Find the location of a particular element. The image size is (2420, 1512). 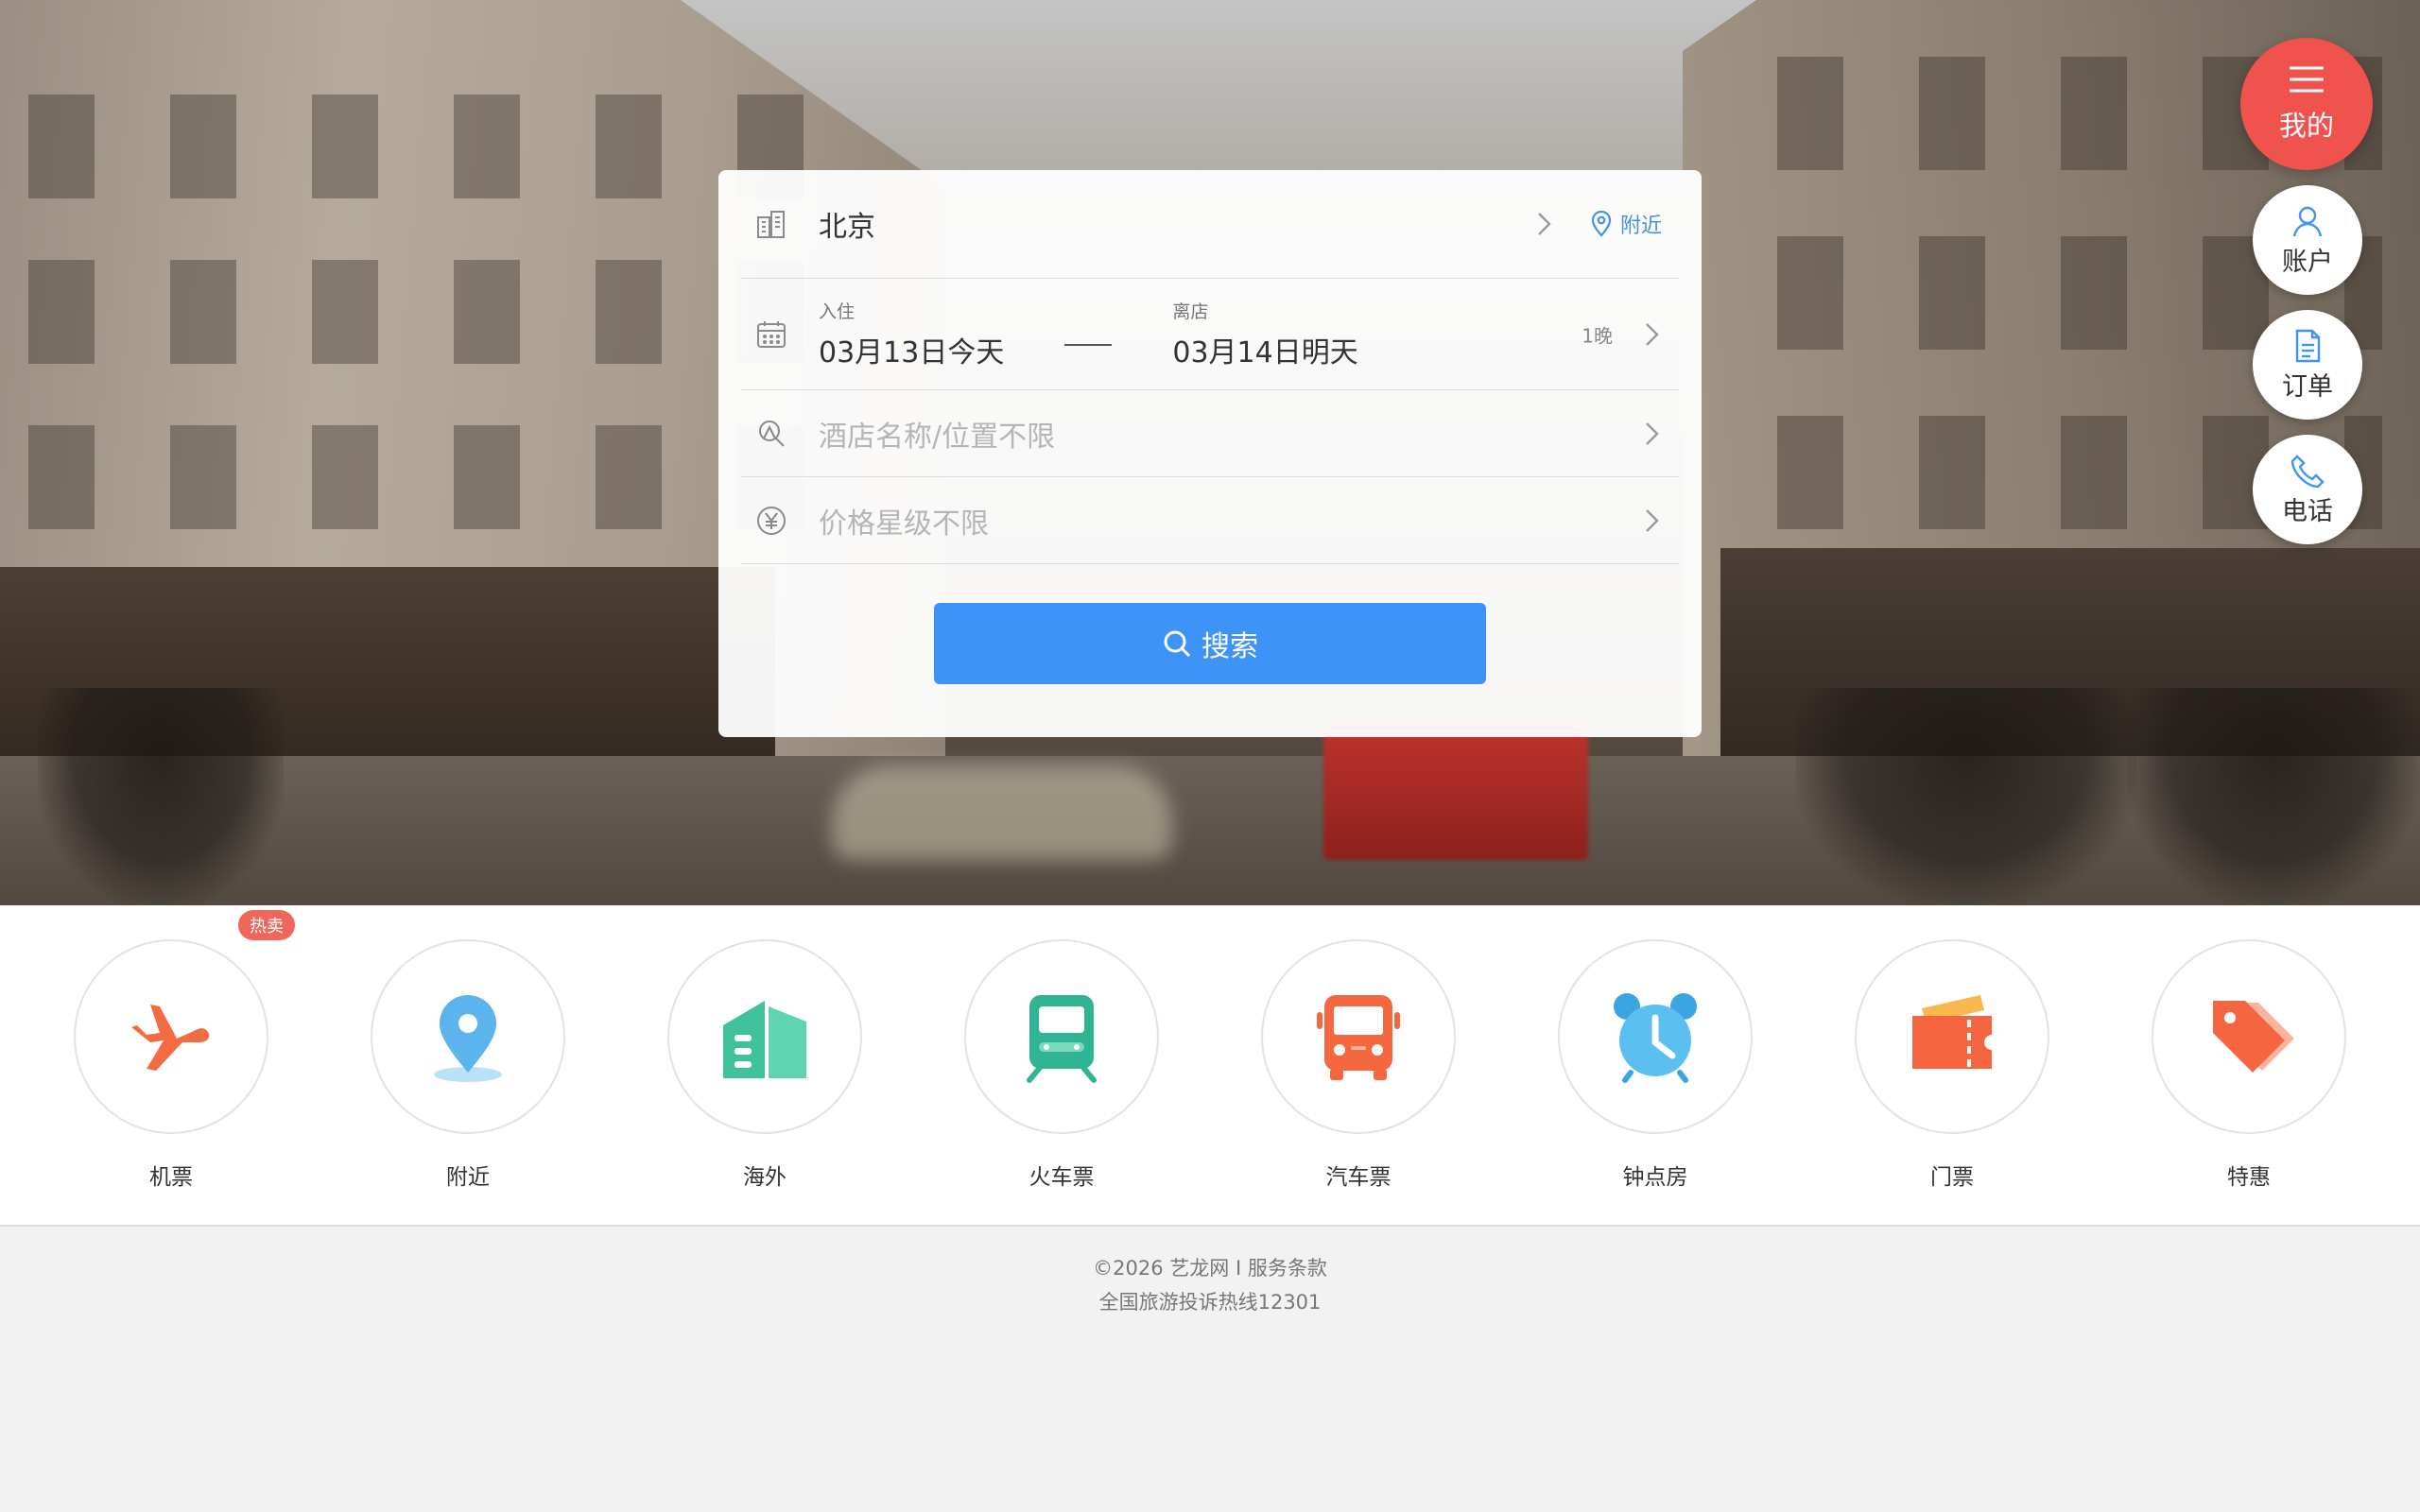

my-menu-label: 我的 is located at coordinates (2306, 126).